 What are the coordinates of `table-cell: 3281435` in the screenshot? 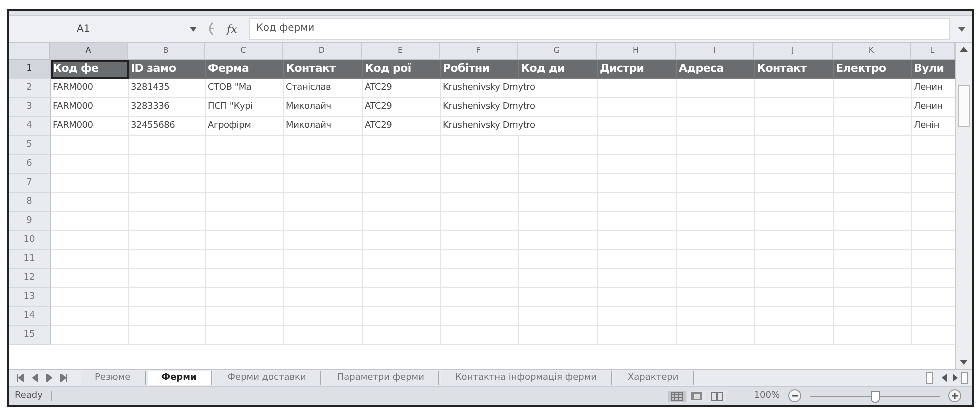 It's located at (167, 88).